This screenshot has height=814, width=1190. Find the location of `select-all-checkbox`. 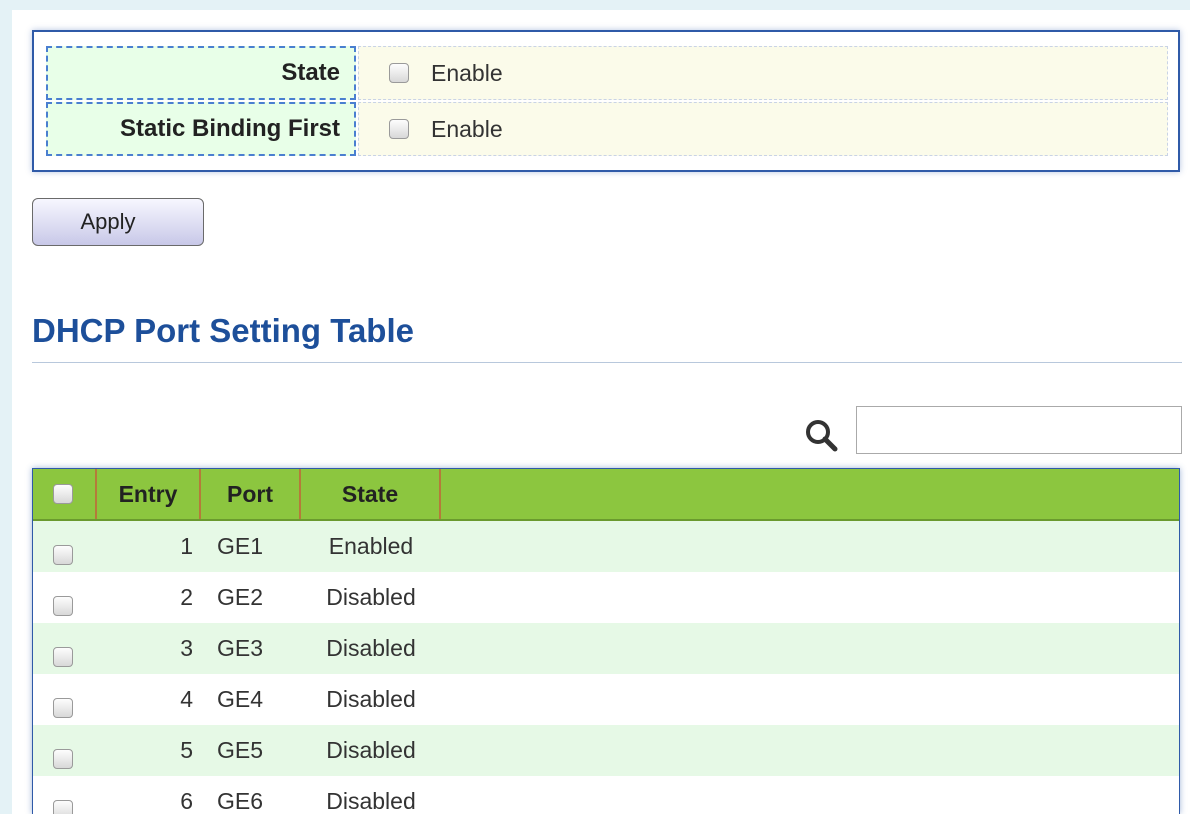

select-all-checkbox is located at coordinates (63, 494).